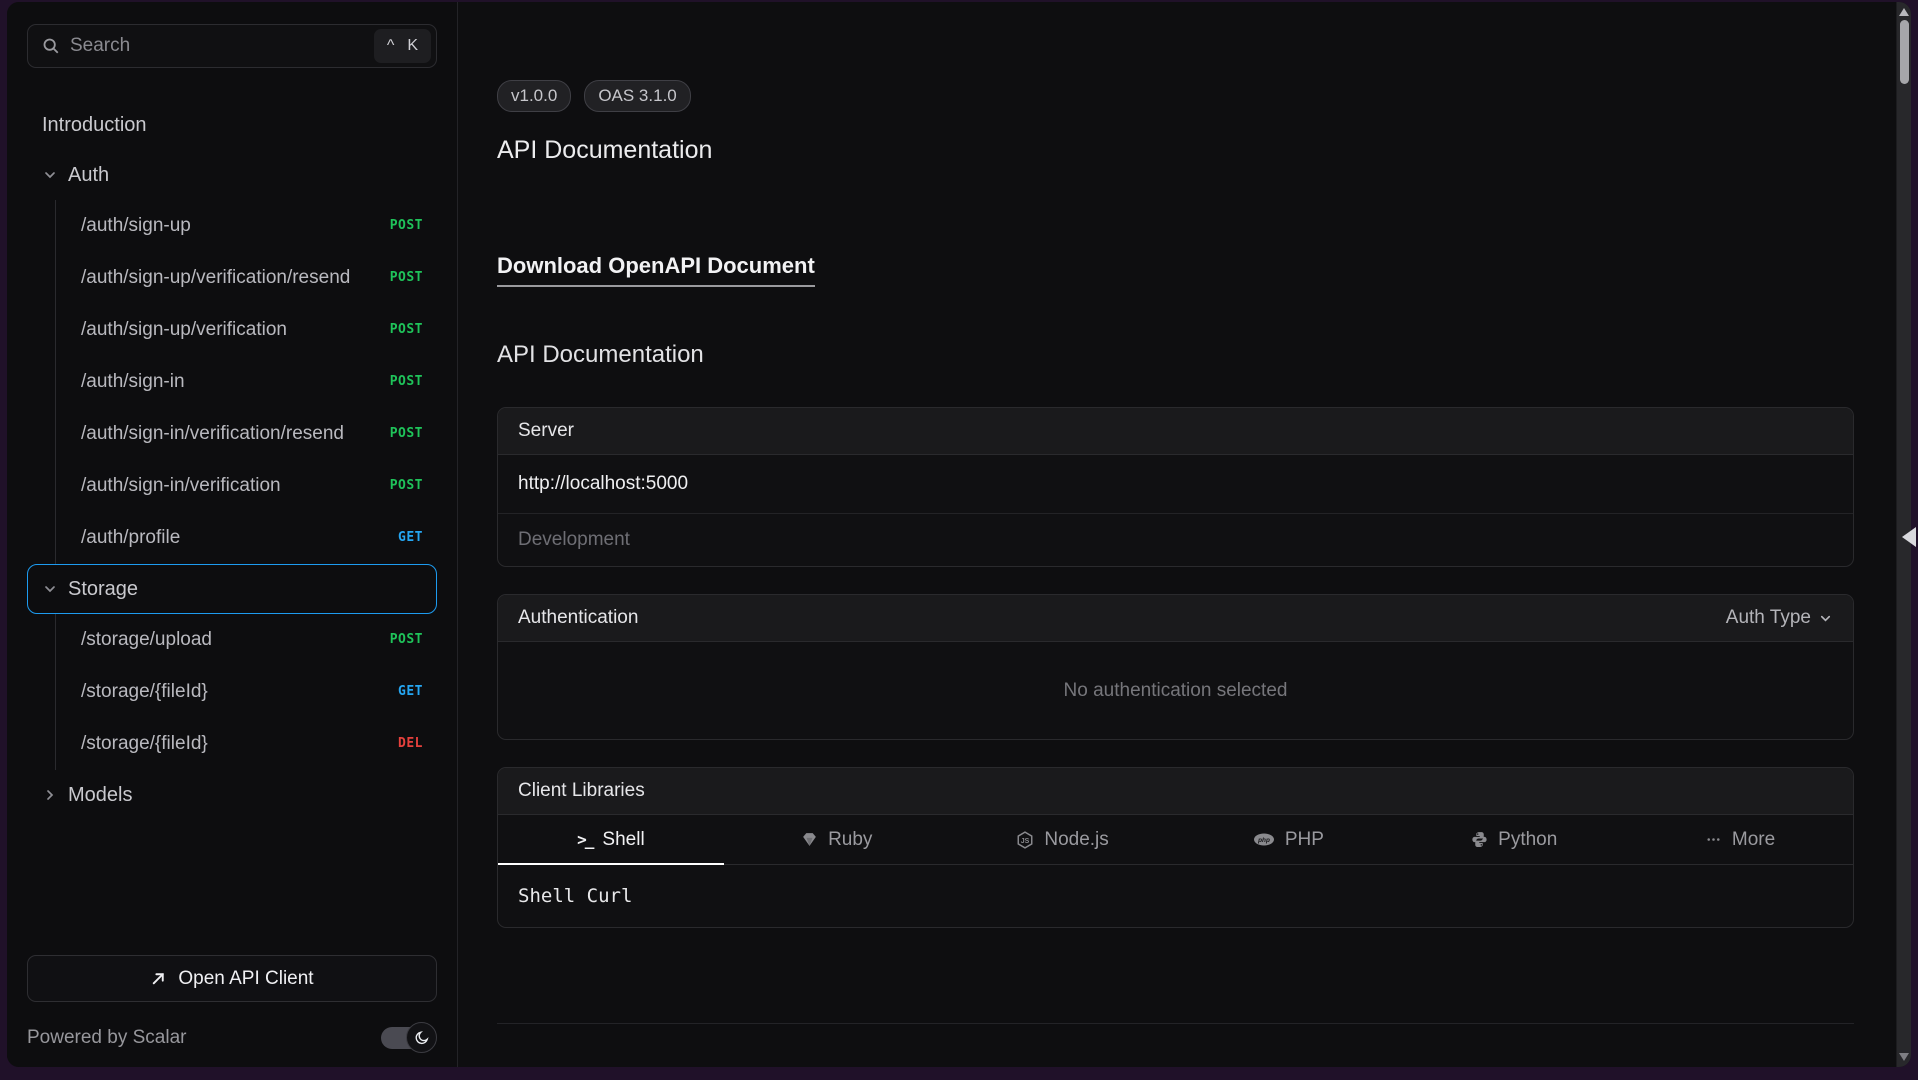 This screenshot has width=1918, height=1080. What do you see at coordinates (410, 743) in the screenshot?
I see `method-badge: DEL` at bounding box center [410, 743].